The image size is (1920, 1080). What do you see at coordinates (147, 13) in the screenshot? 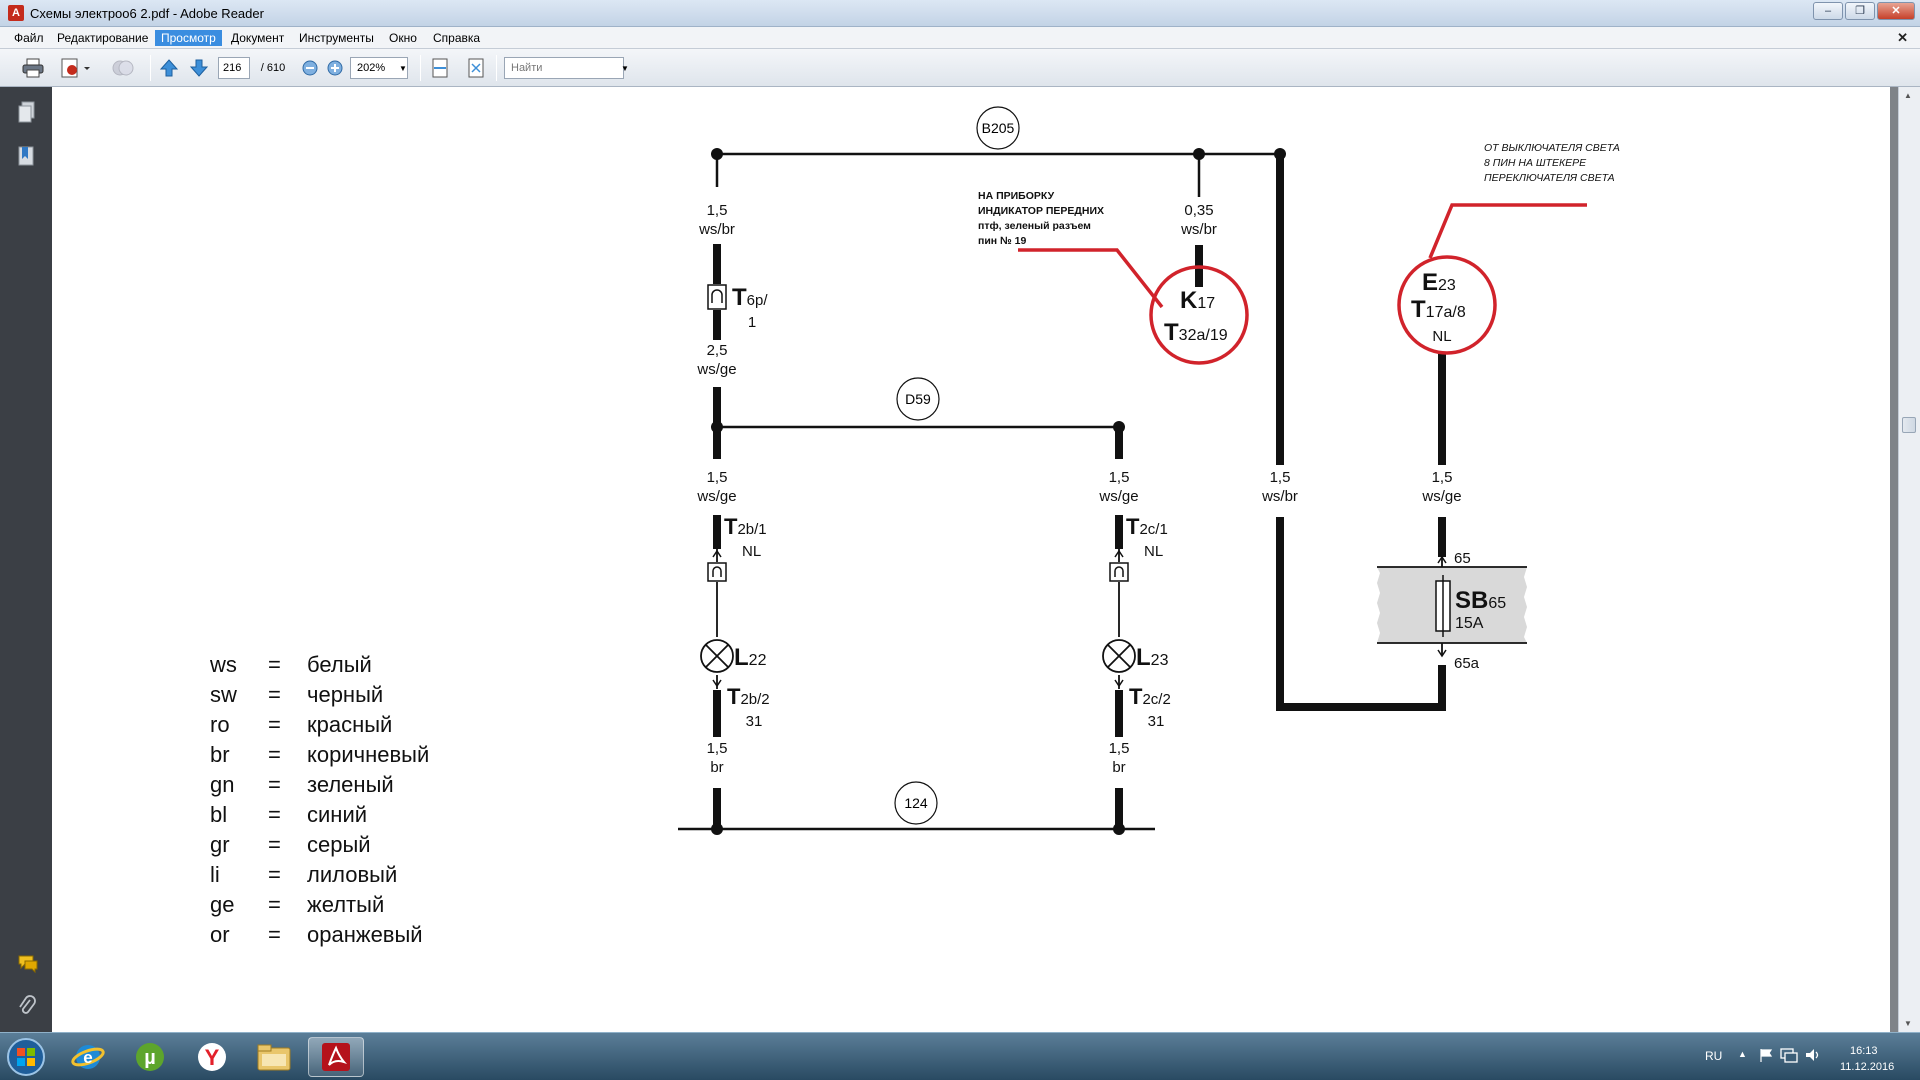
I see `window-title: Схемы электроо6 2.pdf - Adobe Reader` at bounding box center [147, 13].